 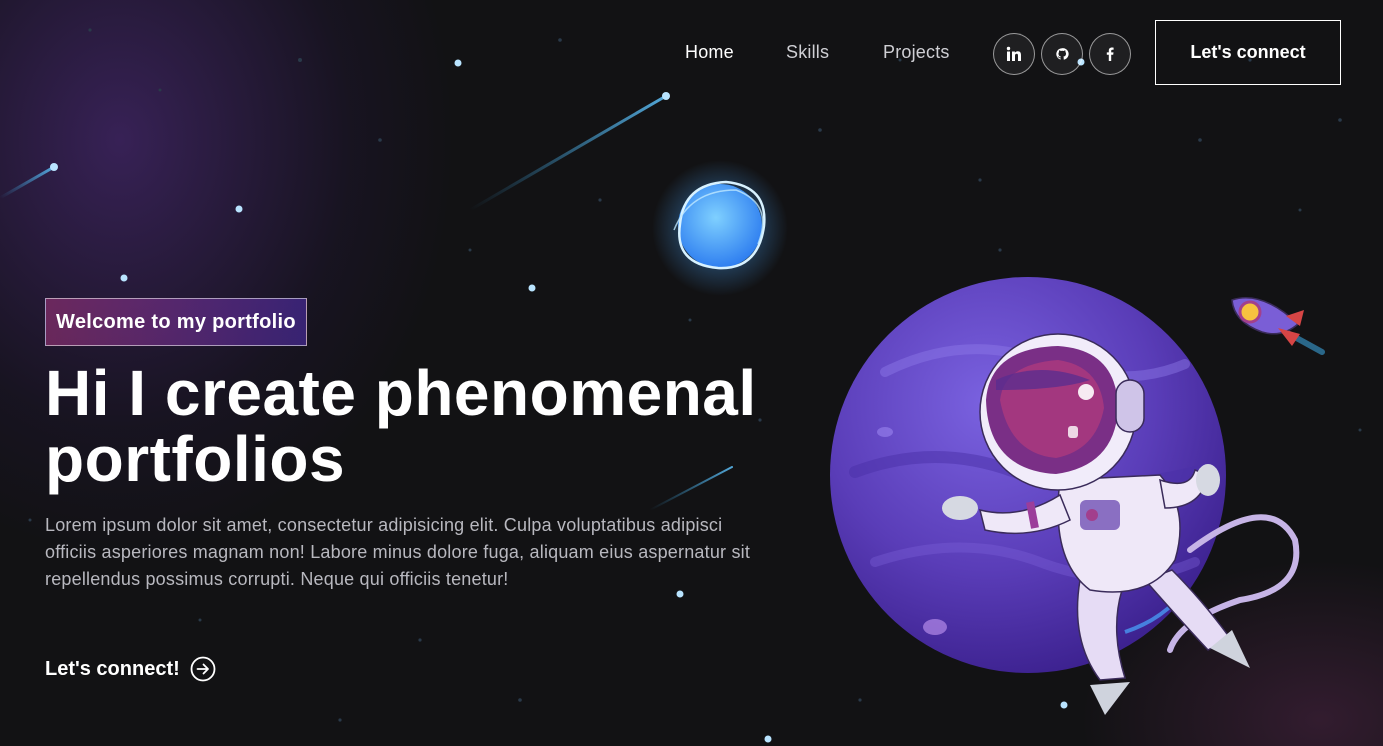 What do you see at coordinates (1121, 524) in the screenshot?
I see `astronaut` at bounding box center [1121, 524].